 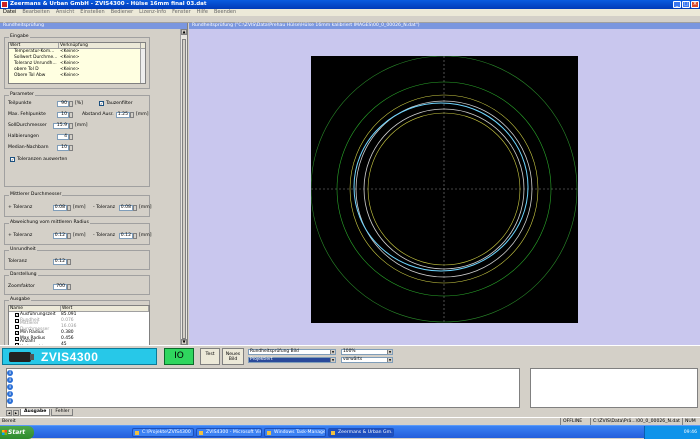 What do you see at coordinates (16, 413) in the screenshot?
I see `tab-scroll-right: ▶` at bounding box center [16, 413].